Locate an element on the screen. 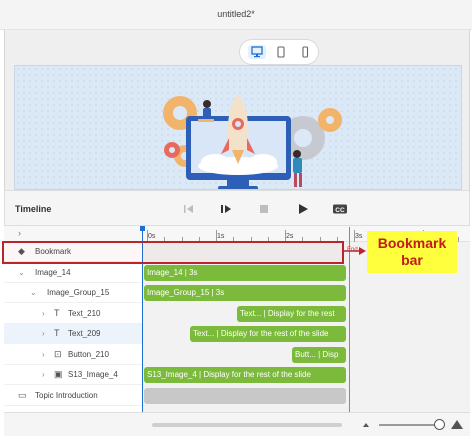 Image resolution: width=472 pixels, height=440 pixels. cc-label: CC is located at coordinates (340, 210).